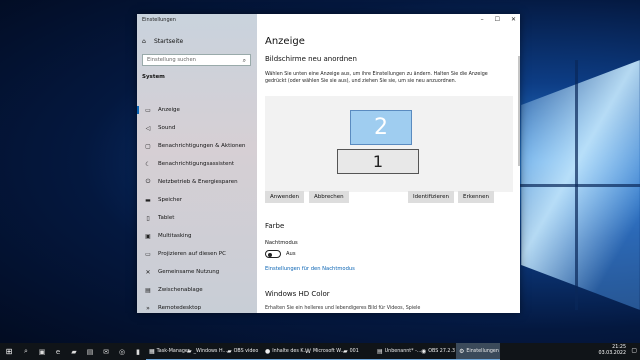  I want to click on moon-icon: ☾, so click(148, 164).